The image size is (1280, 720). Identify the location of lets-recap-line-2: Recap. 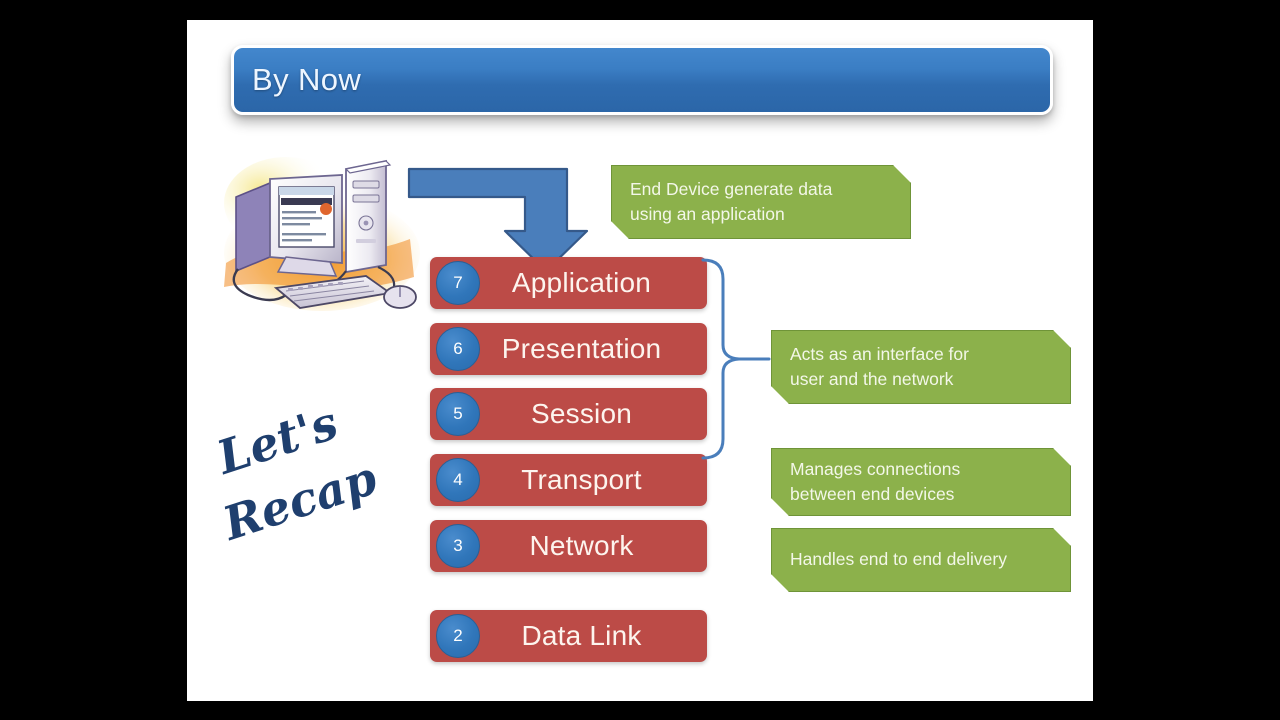
(300, 500).